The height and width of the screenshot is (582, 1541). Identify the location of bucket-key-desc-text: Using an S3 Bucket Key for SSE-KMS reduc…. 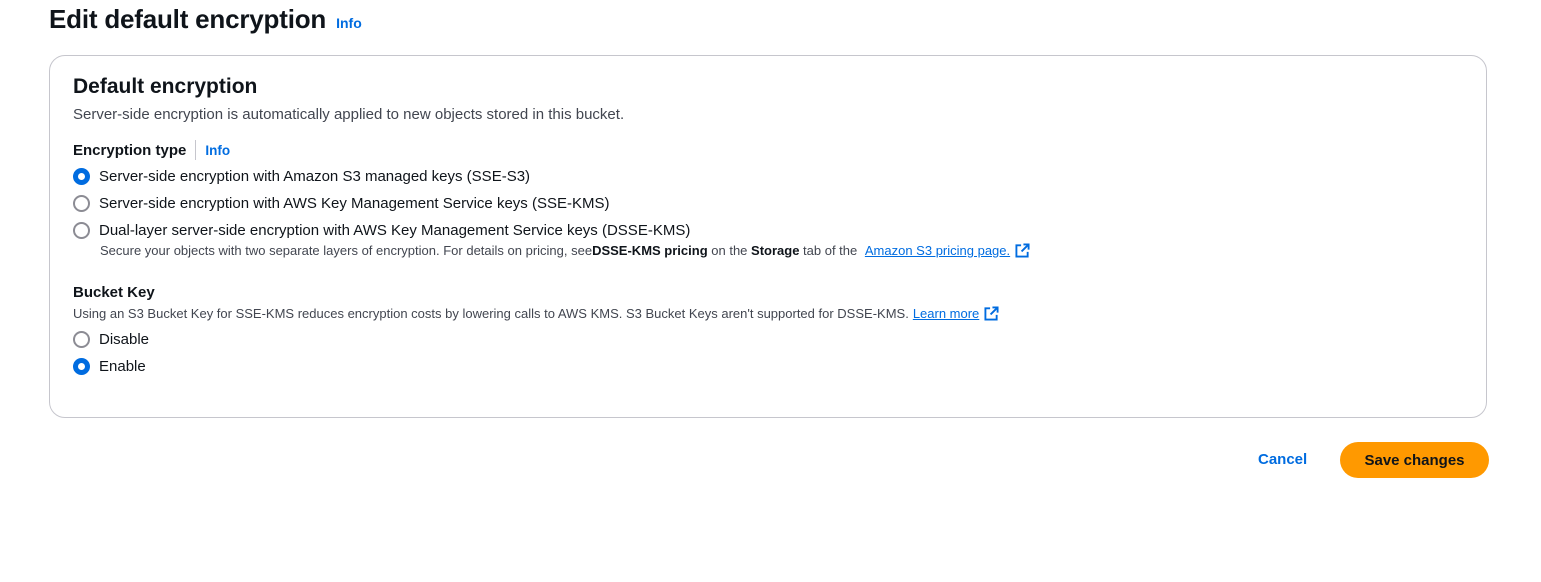
(491, 313).